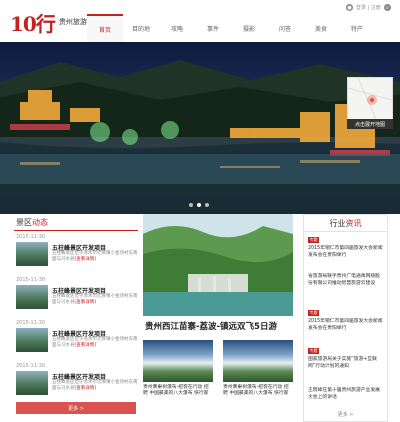  I want to click on slide-indicators, so click(199, 205).